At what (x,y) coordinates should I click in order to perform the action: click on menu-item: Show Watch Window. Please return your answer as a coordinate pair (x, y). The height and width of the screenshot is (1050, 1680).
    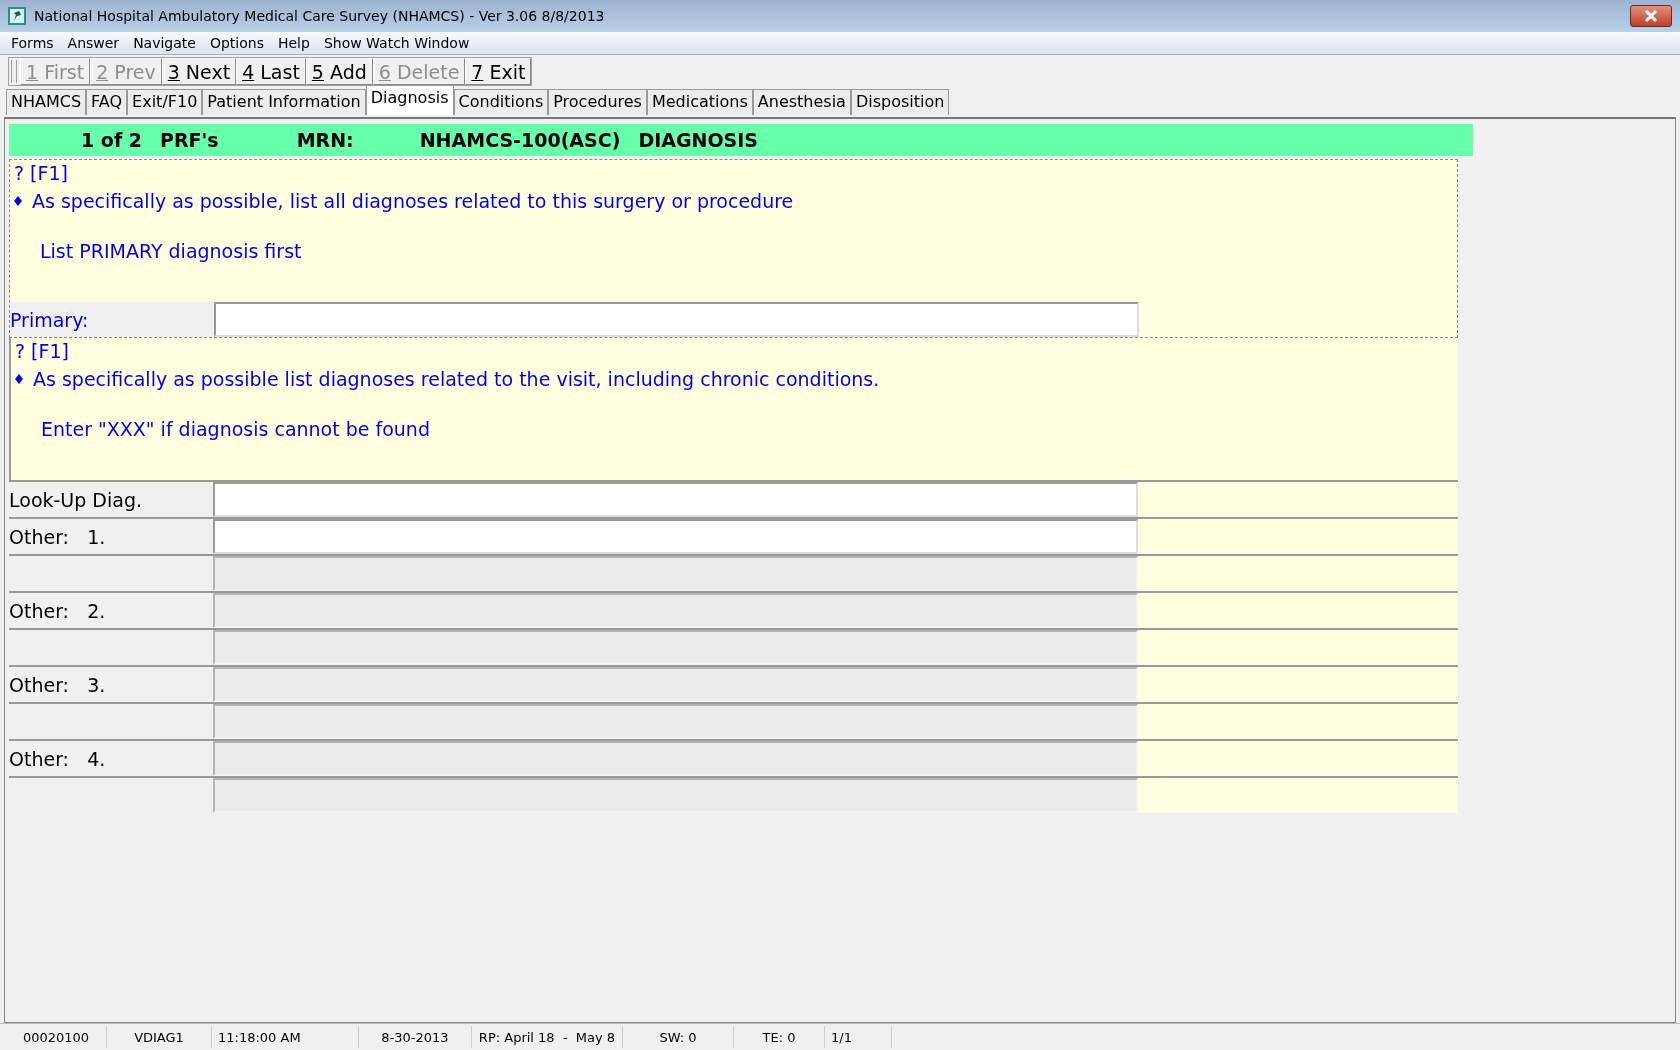
    Looking at the image, I should click on (396, 43).